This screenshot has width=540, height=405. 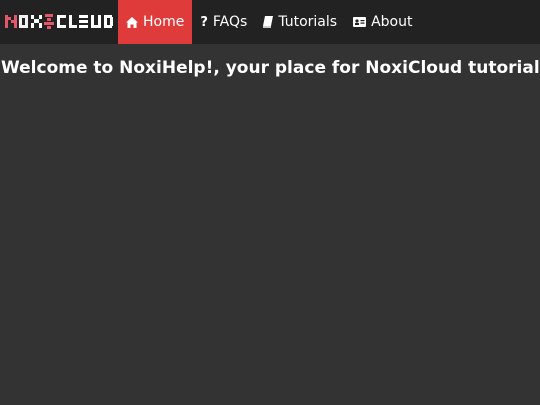 I want to click on nav-faqs-label: FAQs, so click(x=230, y=22).